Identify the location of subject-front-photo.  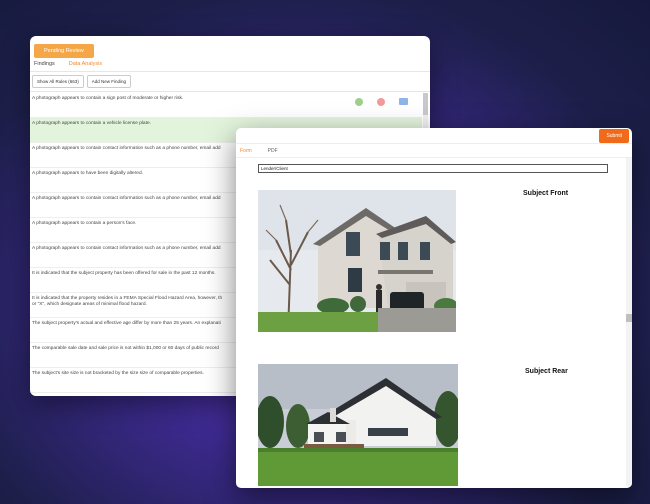
(357, 261).